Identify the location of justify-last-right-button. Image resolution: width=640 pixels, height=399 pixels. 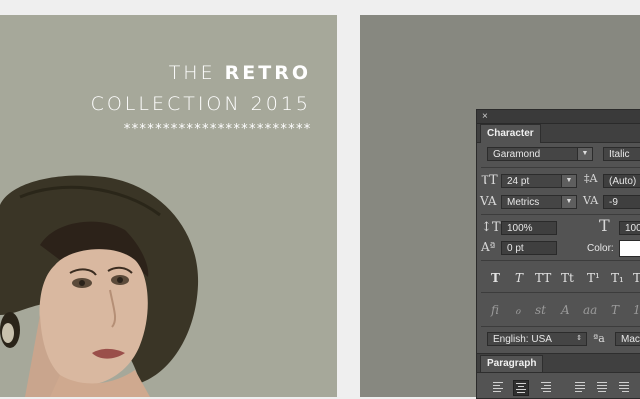
(624, 387).